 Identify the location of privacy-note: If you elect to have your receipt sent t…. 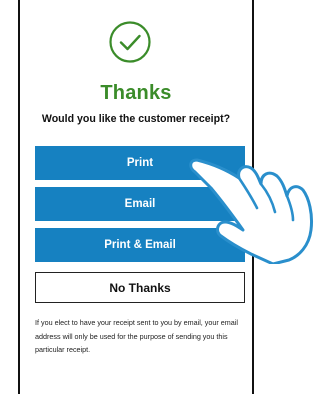
(136, 336).